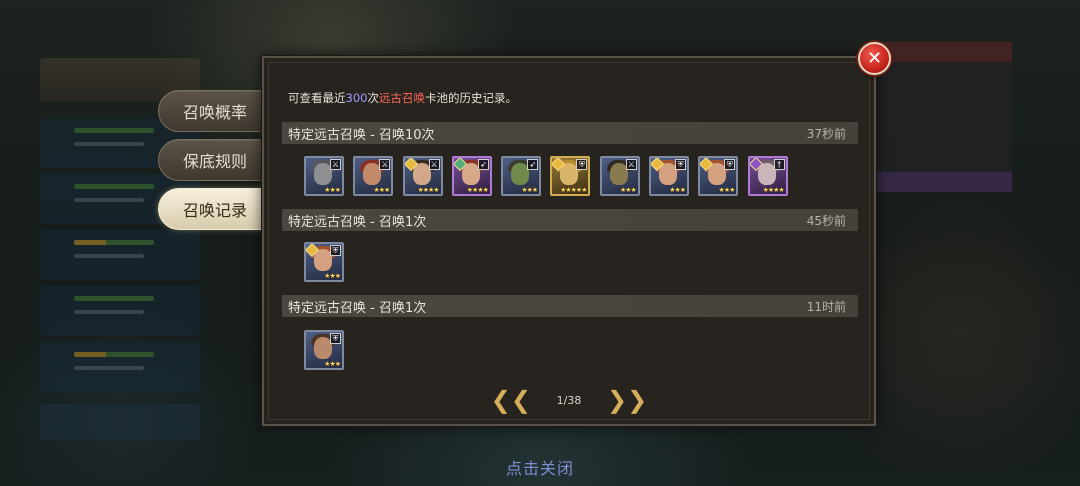 This screenshot has width=1080, height=486. What do you see at coordinates (826, 306) in the screenshot?
I see `record-time: 11时前` at bounding box center [826, 306].